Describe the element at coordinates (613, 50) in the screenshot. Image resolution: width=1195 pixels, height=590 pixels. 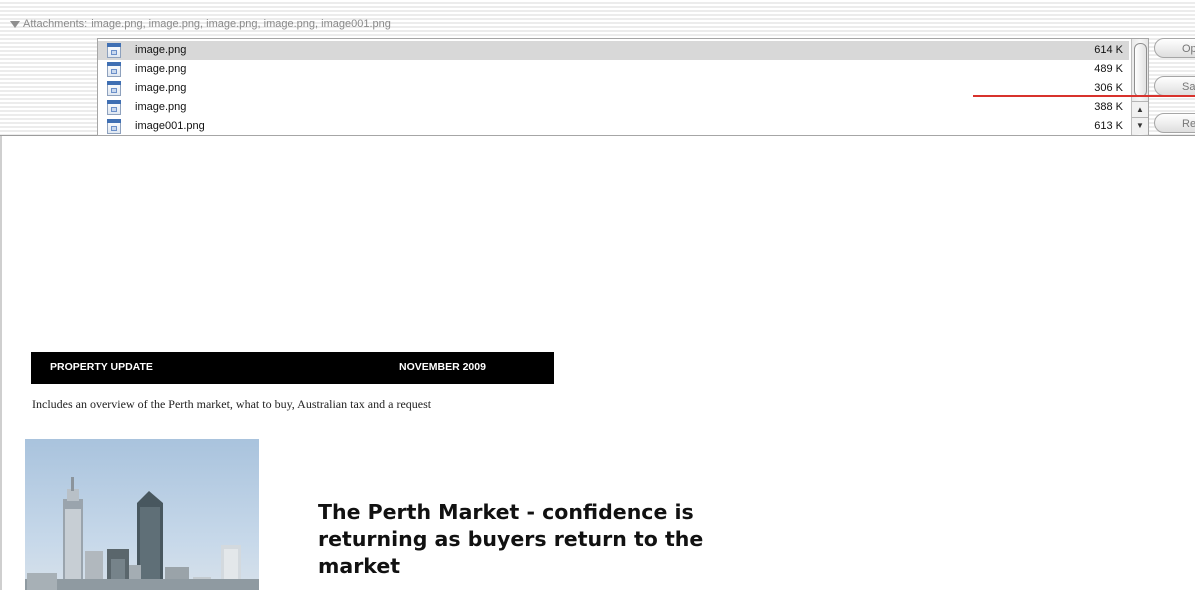
I see `attachment-row: image.png 614 K` at that location.